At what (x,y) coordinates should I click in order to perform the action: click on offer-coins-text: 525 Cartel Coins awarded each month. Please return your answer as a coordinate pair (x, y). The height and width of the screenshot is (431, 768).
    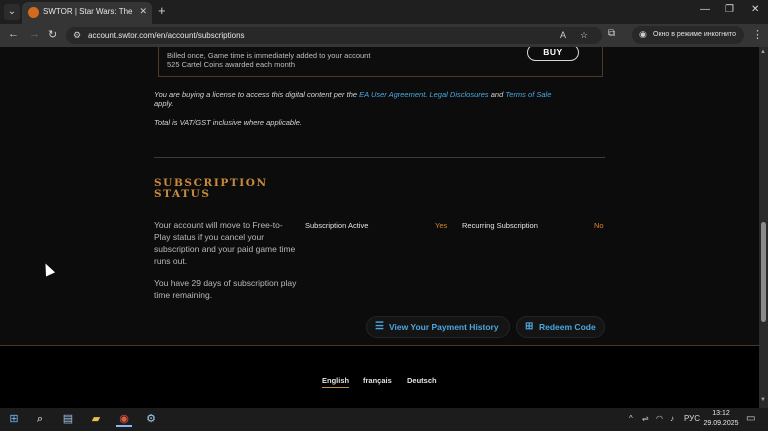
    Looking at the image, I should click on (231, 64).